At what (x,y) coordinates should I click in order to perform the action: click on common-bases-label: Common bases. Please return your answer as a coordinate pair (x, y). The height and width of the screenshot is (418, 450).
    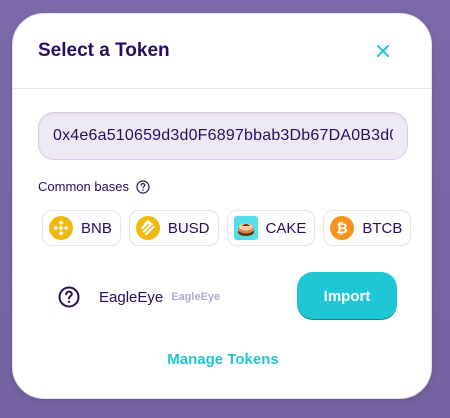
    Looking at the image, I should click on (84, 186).